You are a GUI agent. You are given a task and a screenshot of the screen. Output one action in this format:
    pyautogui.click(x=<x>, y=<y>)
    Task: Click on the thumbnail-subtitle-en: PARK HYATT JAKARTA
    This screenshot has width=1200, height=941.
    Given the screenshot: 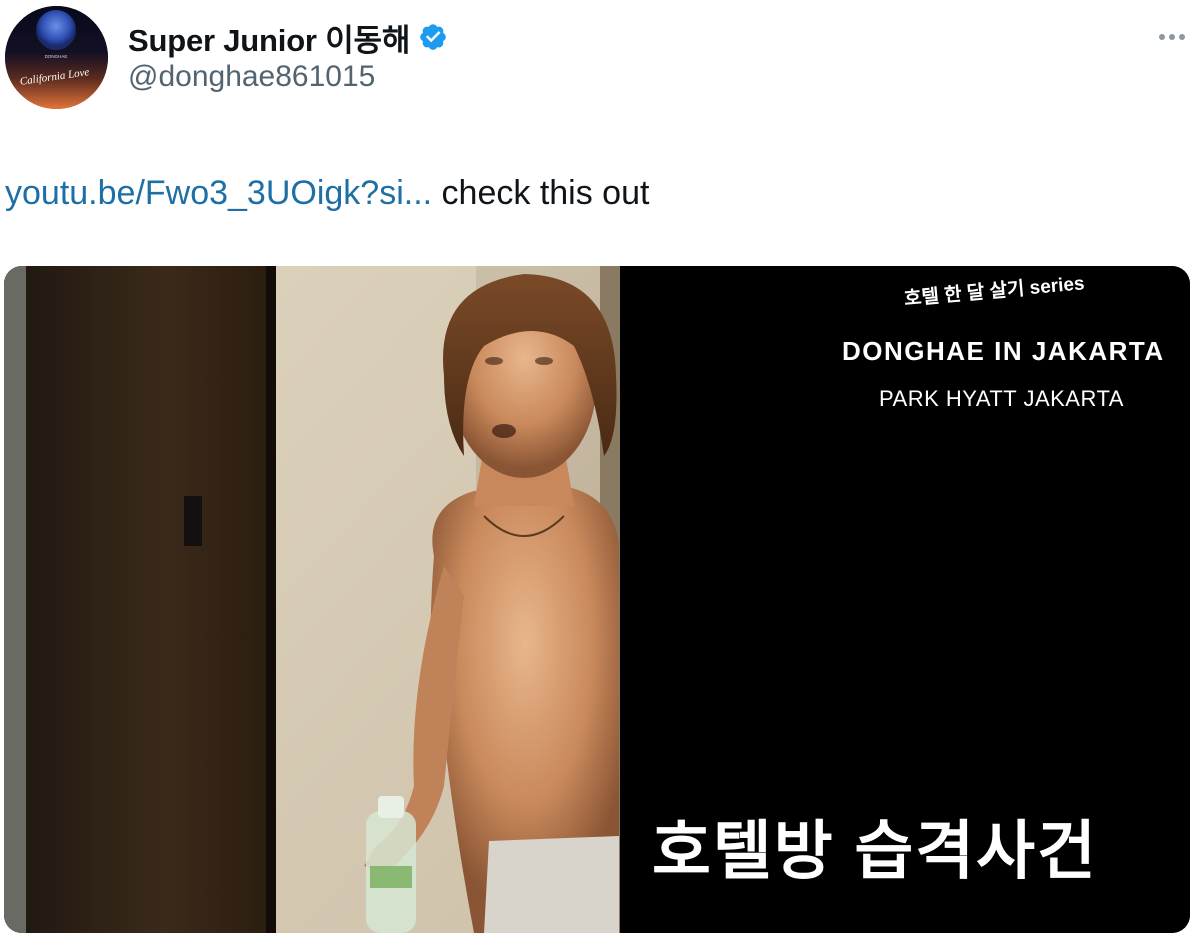 What is the action you would take?
    pyautogui.click(x=1001, y=398)
    